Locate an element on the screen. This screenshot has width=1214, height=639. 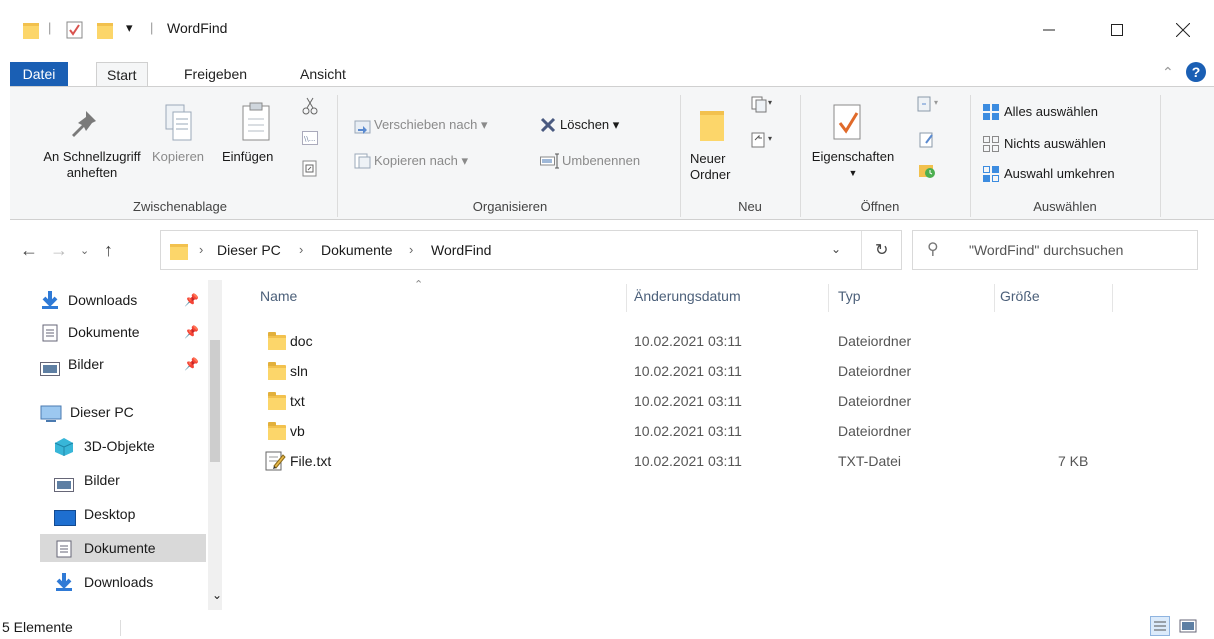
collapse-ribbon-icon: ⌃ is located at coordinates (1168, 72).